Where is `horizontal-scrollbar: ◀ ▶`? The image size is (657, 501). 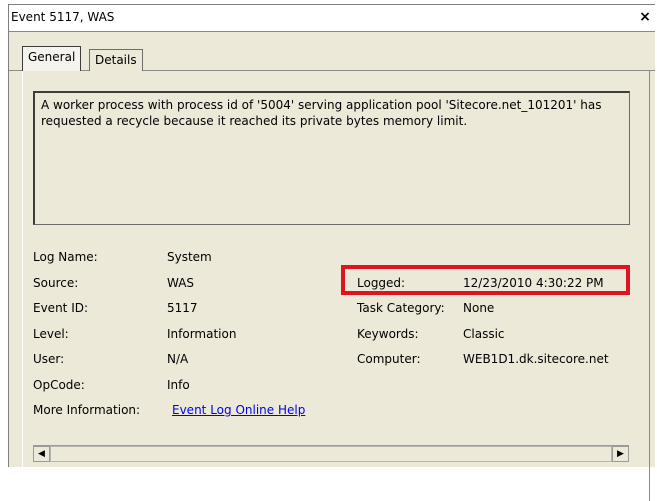
horizontal-scrollbar: ◀ ▶ is located at coordinates (331, 453).